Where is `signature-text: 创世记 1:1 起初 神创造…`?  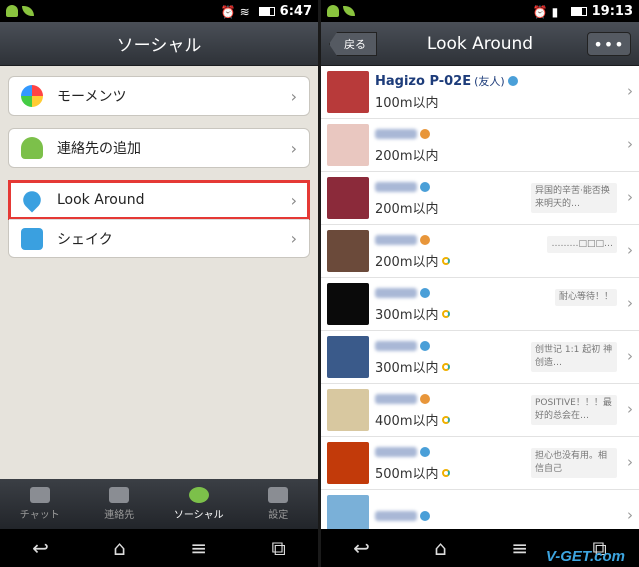
signature-text: 创世记 1:1 起初 神创造… is located at coordinates (574, 357).